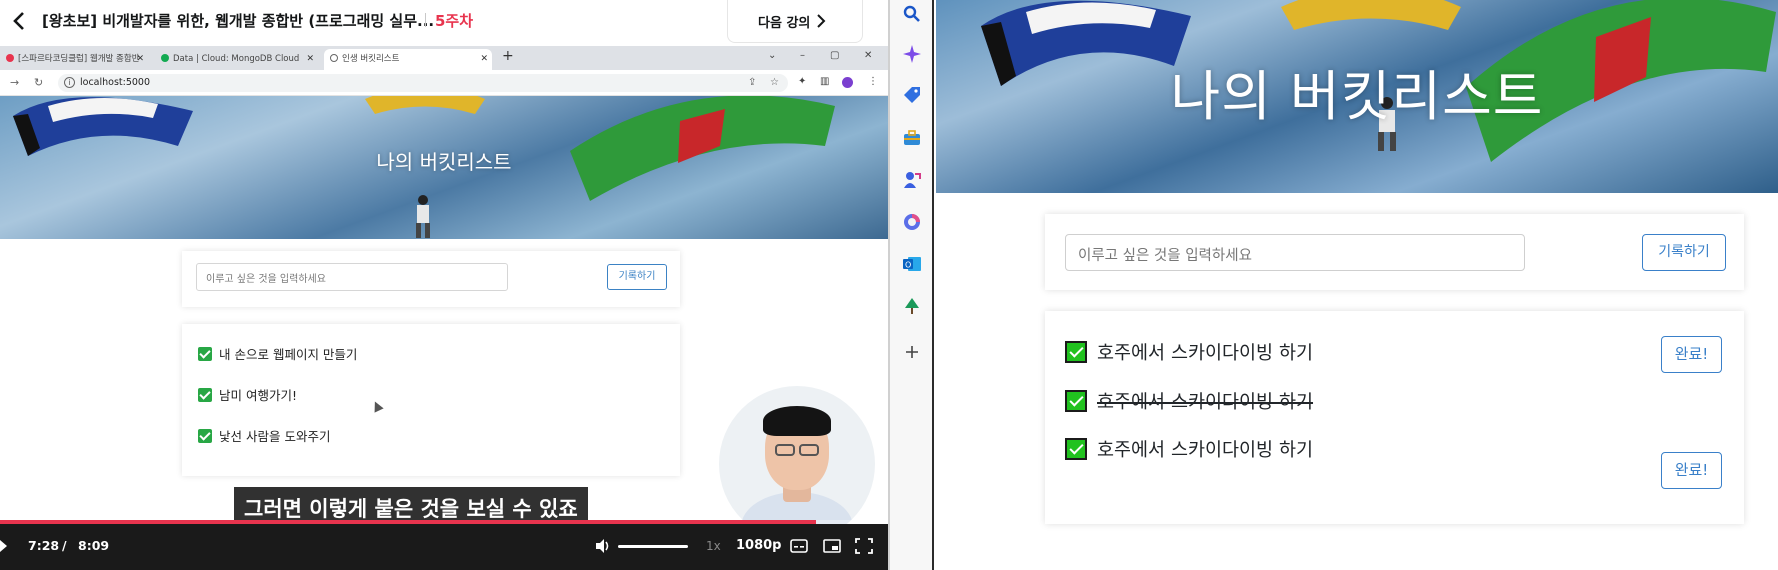 The width and height of the screenshot is (1778, 570). I want to click on side-panel-icon: ▥, so click(824, 81).